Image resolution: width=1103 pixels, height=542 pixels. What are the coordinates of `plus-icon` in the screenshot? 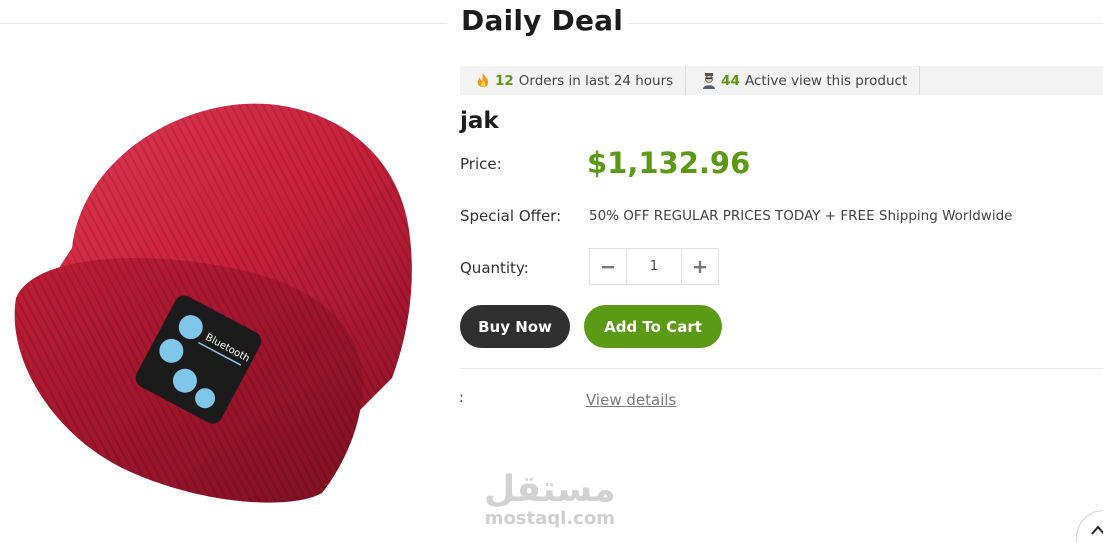 It's located at (700, 266).